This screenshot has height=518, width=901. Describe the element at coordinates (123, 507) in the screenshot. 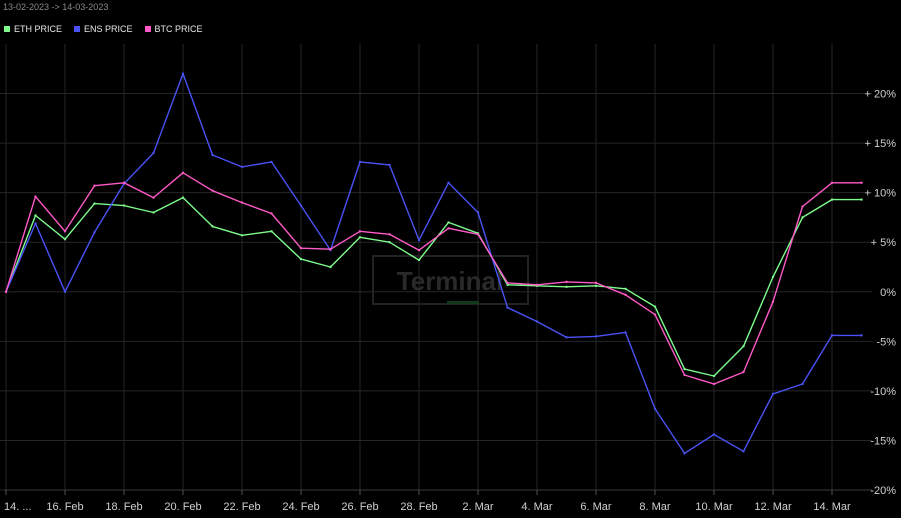

I see `x-tick-label: 18. Feb` at that location.